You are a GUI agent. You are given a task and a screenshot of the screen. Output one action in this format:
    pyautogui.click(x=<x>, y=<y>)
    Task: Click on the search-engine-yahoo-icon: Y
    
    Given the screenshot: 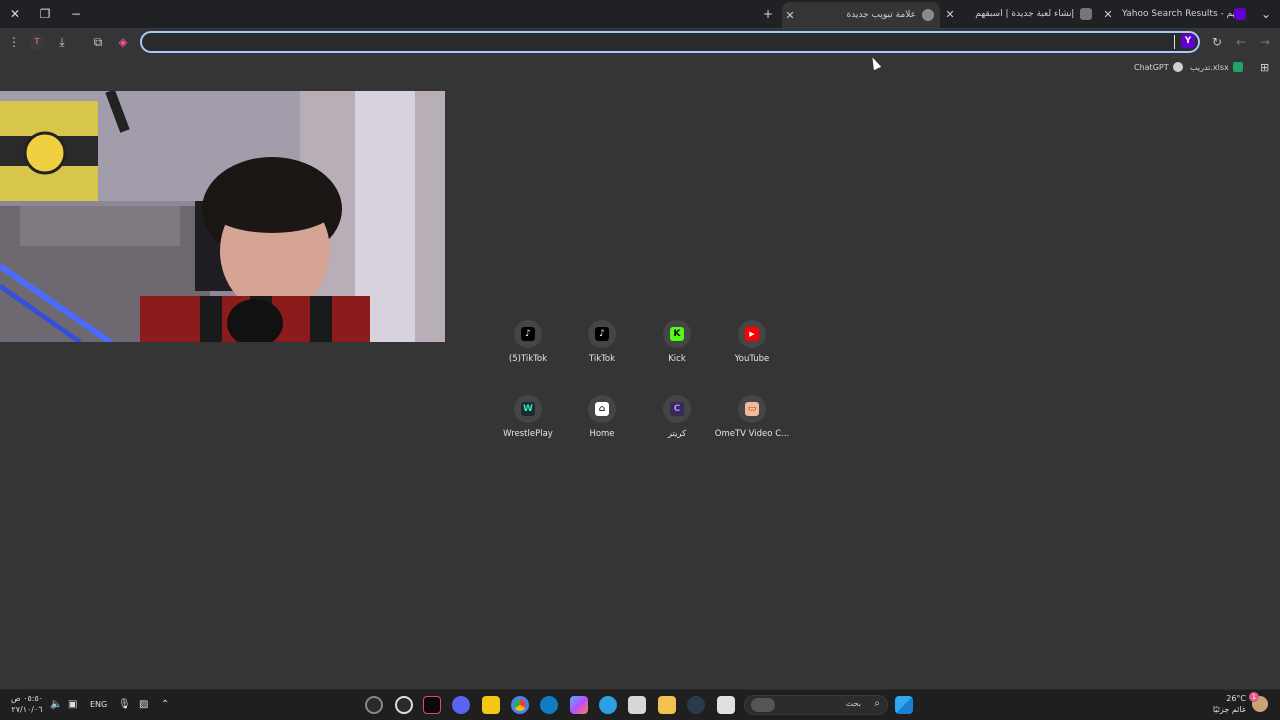 What is the action you would take?
    pyautogui.click(x=1188, y=41)
    